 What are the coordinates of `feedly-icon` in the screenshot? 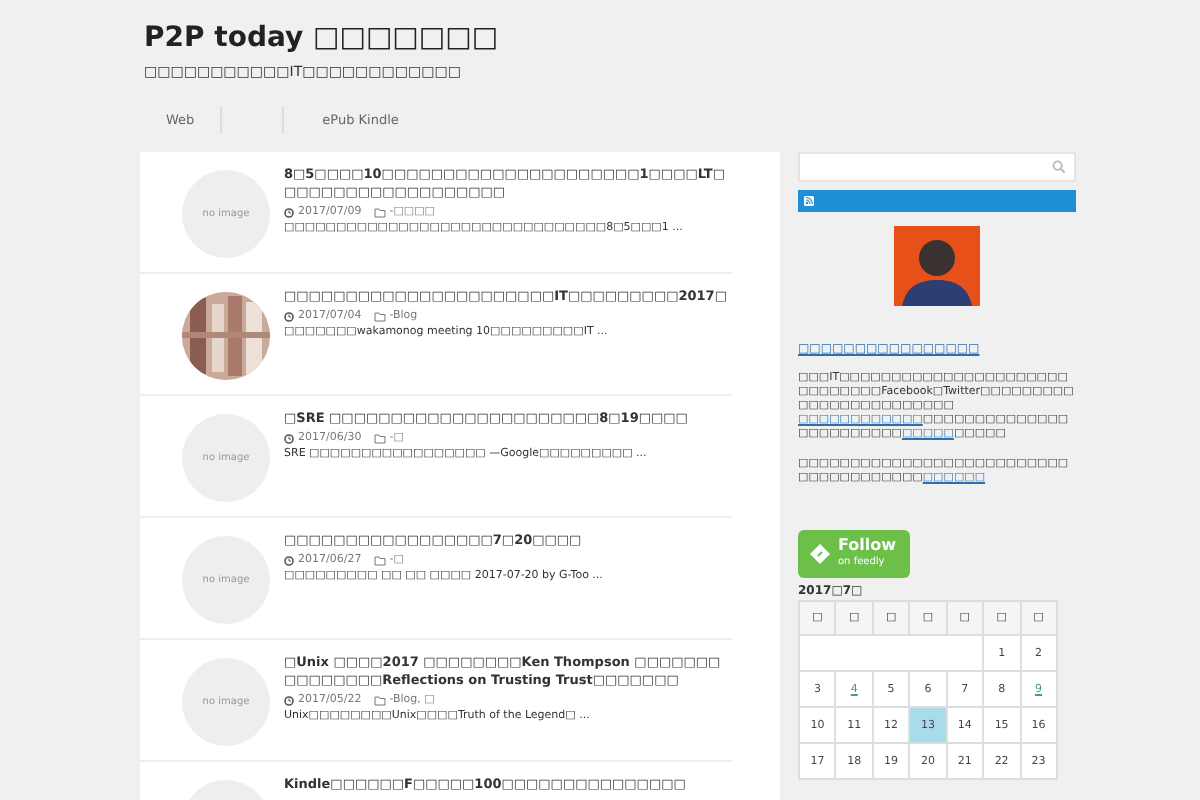 It's located at (820, 554).